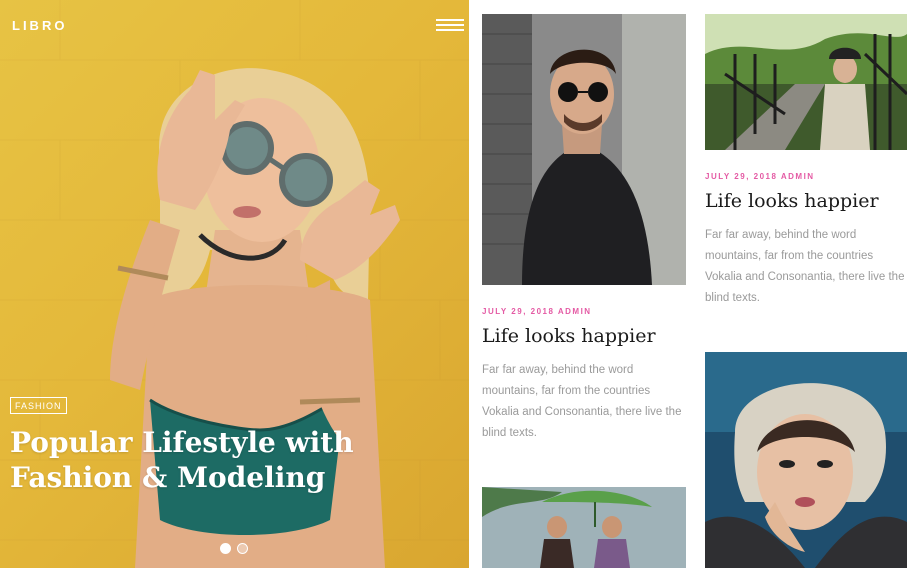 The image size is (919, 568). What do you see at coordinates (234, 548) in the screenshot?
I see `slider-dots` at bounding box center [234, 548].